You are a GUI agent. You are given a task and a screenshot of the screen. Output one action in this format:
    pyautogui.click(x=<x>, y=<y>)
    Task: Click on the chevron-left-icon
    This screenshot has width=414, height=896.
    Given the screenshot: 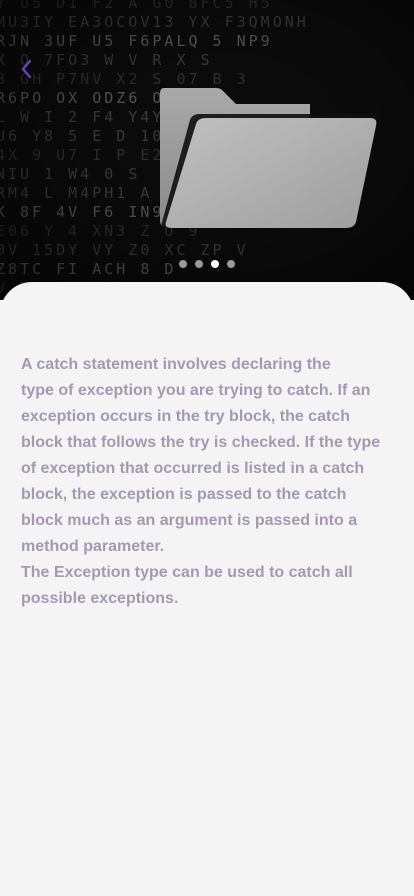 What is the action you would take?
    pyautogui.click(x=26, y=69)
    